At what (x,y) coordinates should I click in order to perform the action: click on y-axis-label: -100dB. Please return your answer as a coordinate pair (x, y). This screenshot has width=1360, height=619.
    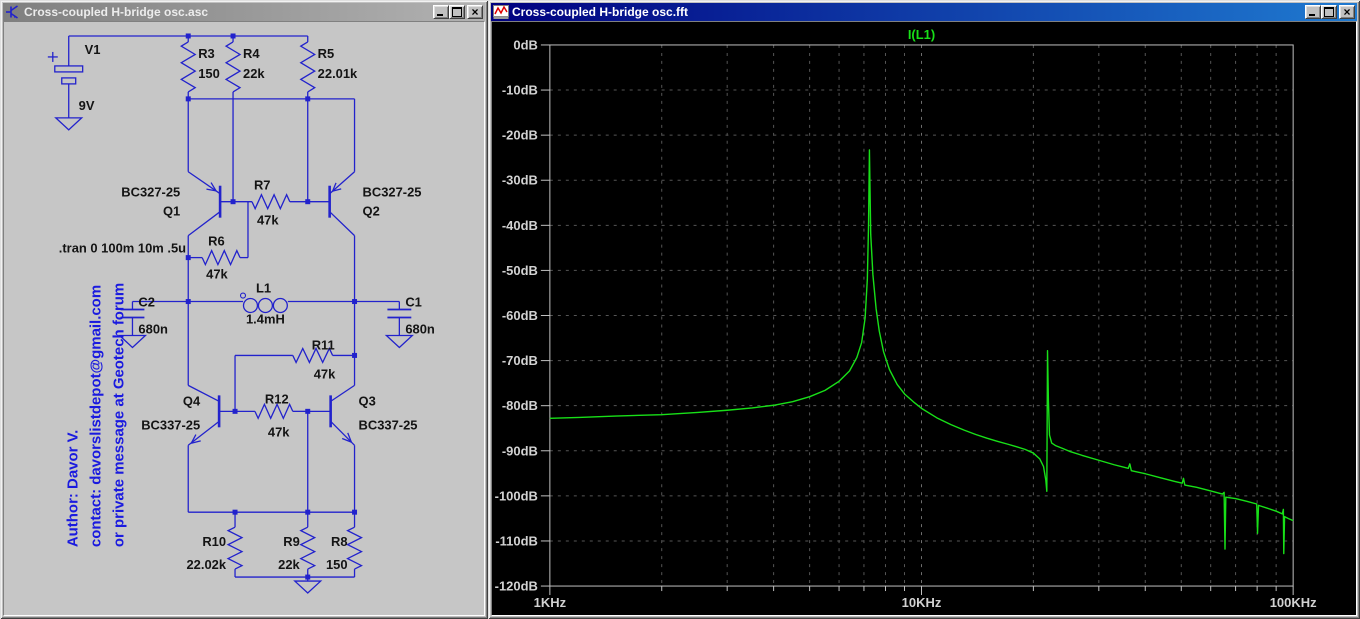
    Looking at the image, I should click on (516, 495).